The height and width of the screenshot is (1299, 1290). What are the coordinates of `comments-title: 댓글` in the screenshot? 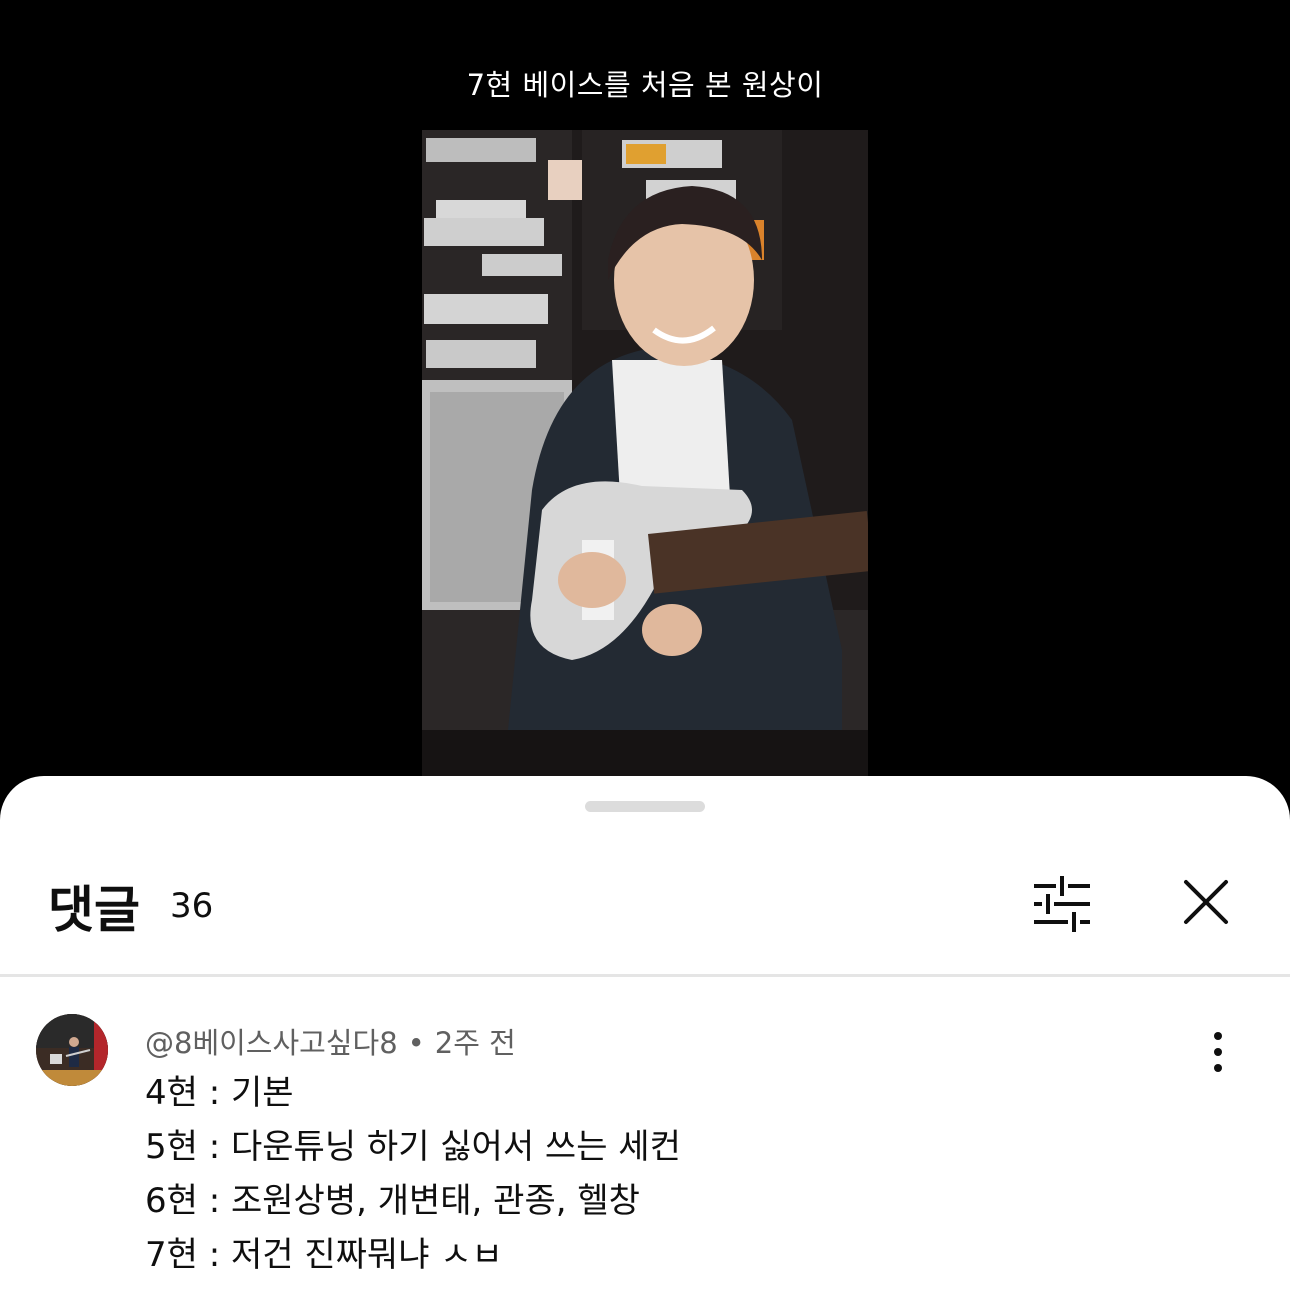 It's located at (94, 910).